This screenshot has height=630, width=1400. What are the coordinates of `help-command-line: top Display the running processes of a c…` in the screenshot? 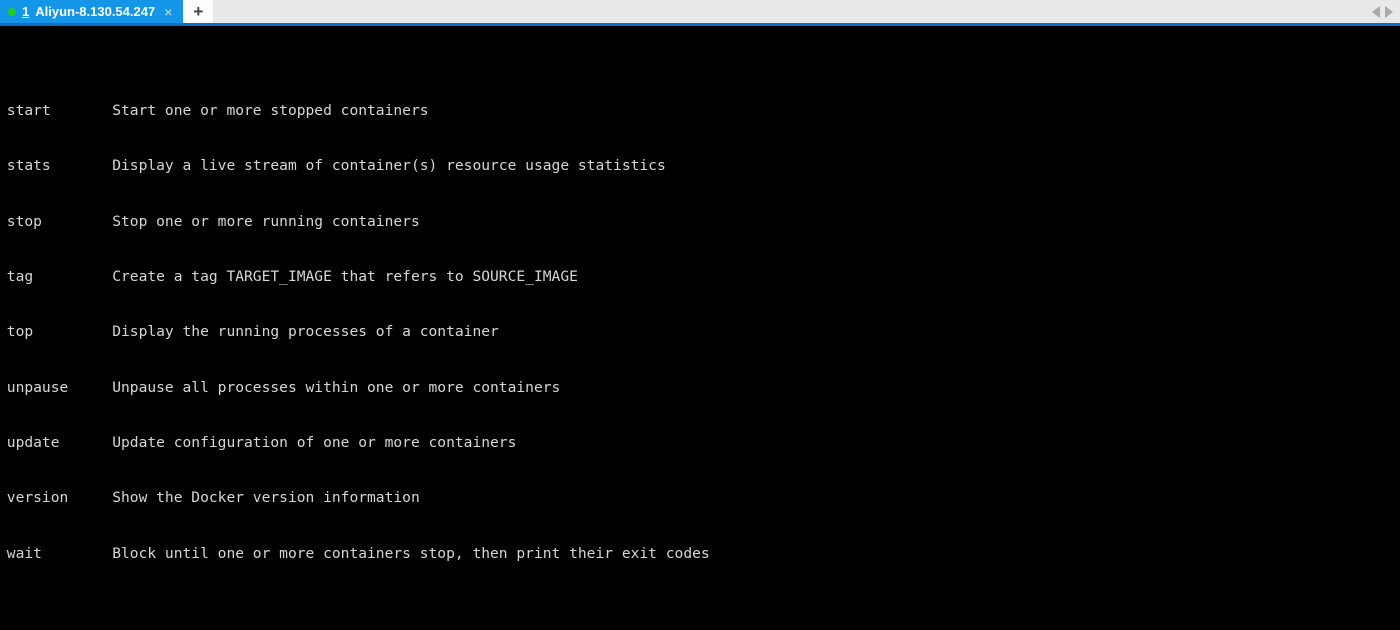 It's located at (249, 332).